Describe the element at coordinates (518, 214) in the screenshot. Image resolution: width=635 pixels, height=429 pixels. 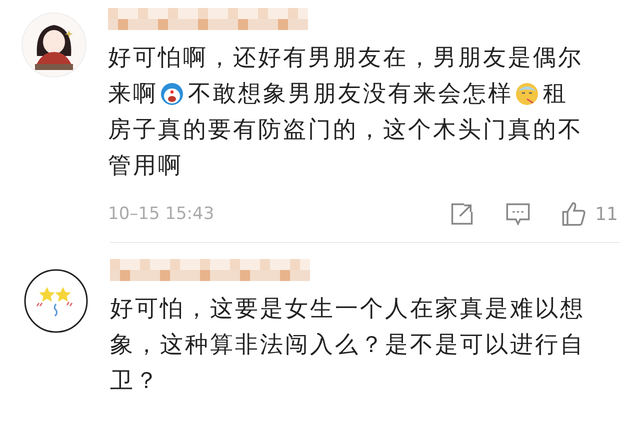
I see `comment-icon` at that location.